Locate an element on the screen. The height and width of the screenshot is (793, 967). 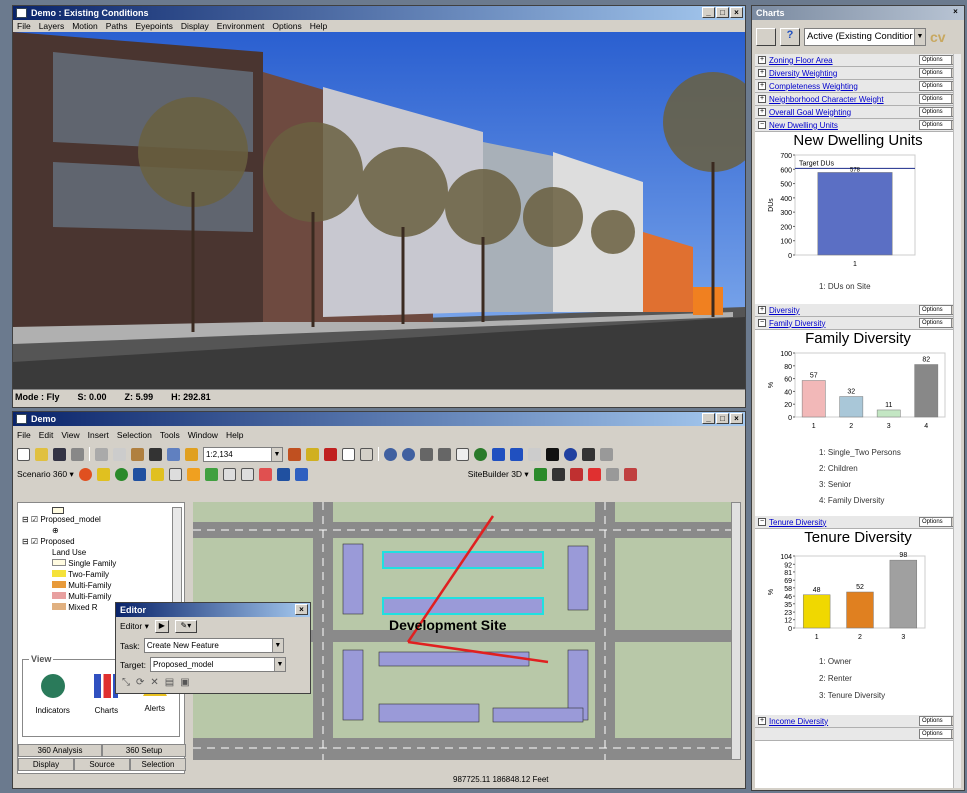
identify-icon is located at coordinates (570, 454).